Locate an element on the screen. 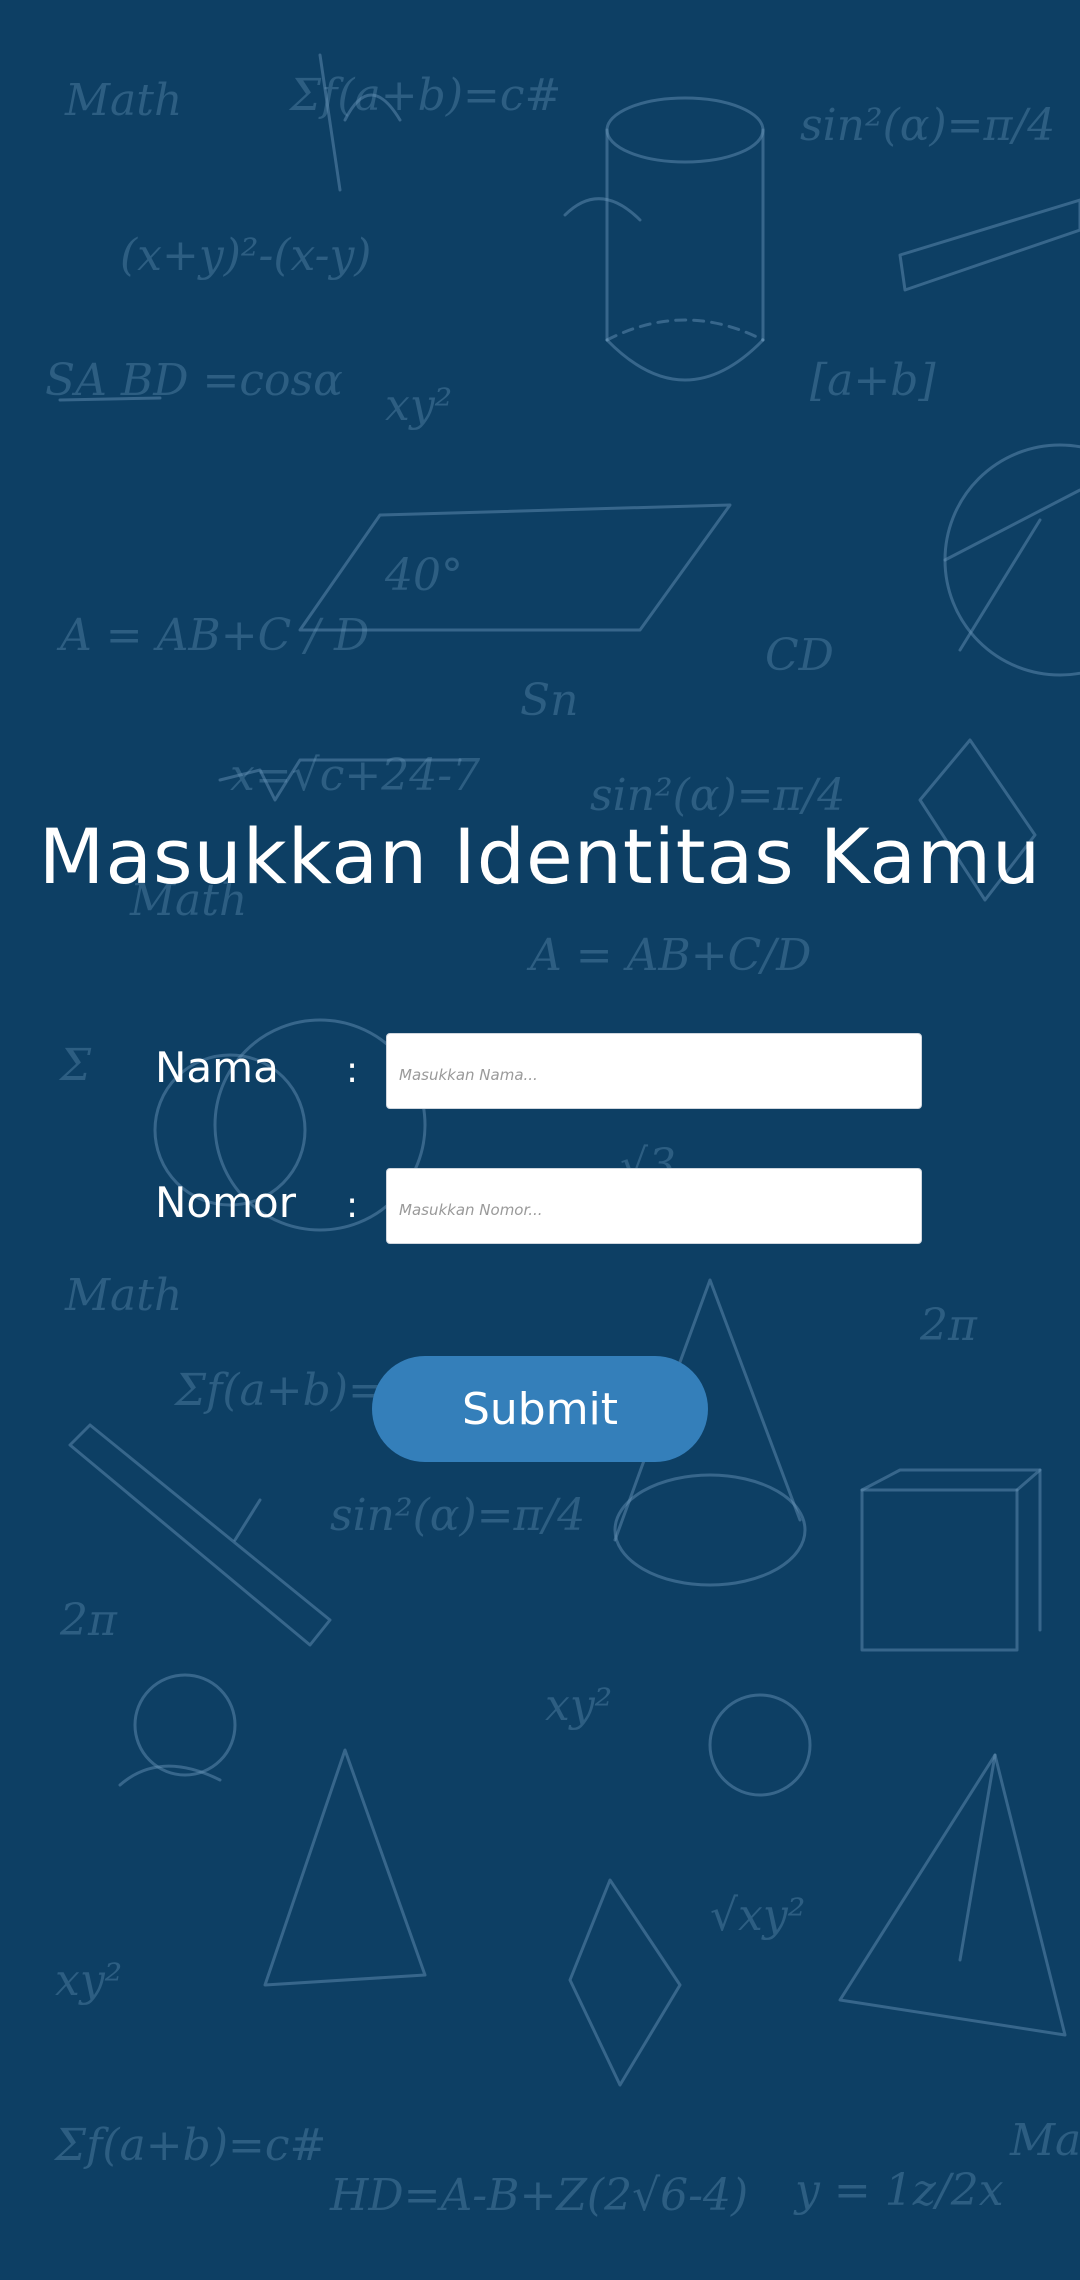 Image resolution: width=1080 pixels, height=2280 pixels. name-colon: : is located at coordinates (352, 1070).